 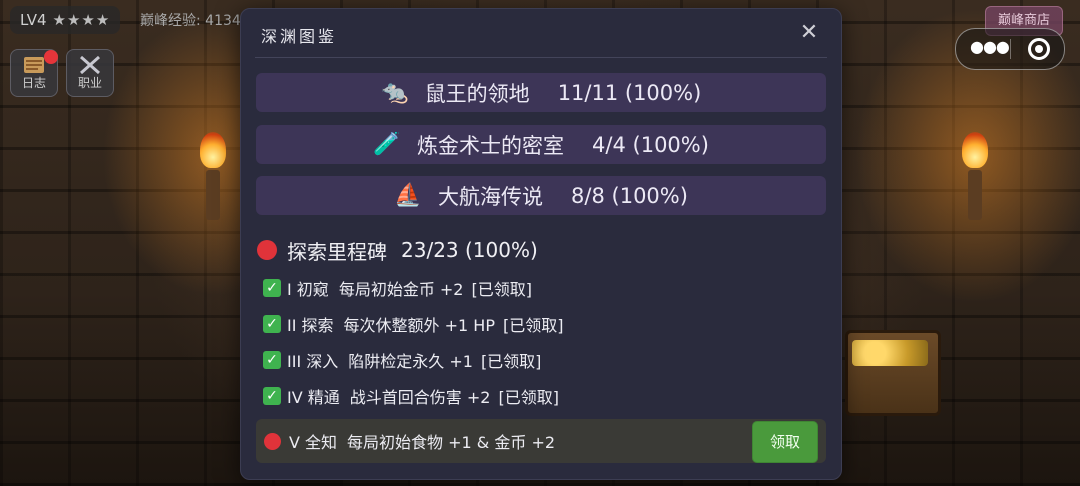 I want to click on right-torch-flame, so click(x=975, y=150).